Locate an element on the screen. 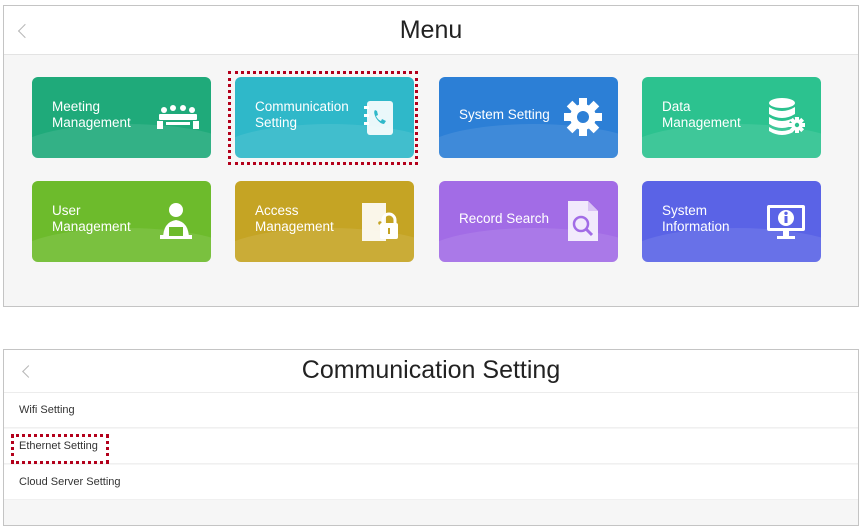 This screenshot has height=530, width=868. page-title: Communication Setting is located at coordinates (431, 370).